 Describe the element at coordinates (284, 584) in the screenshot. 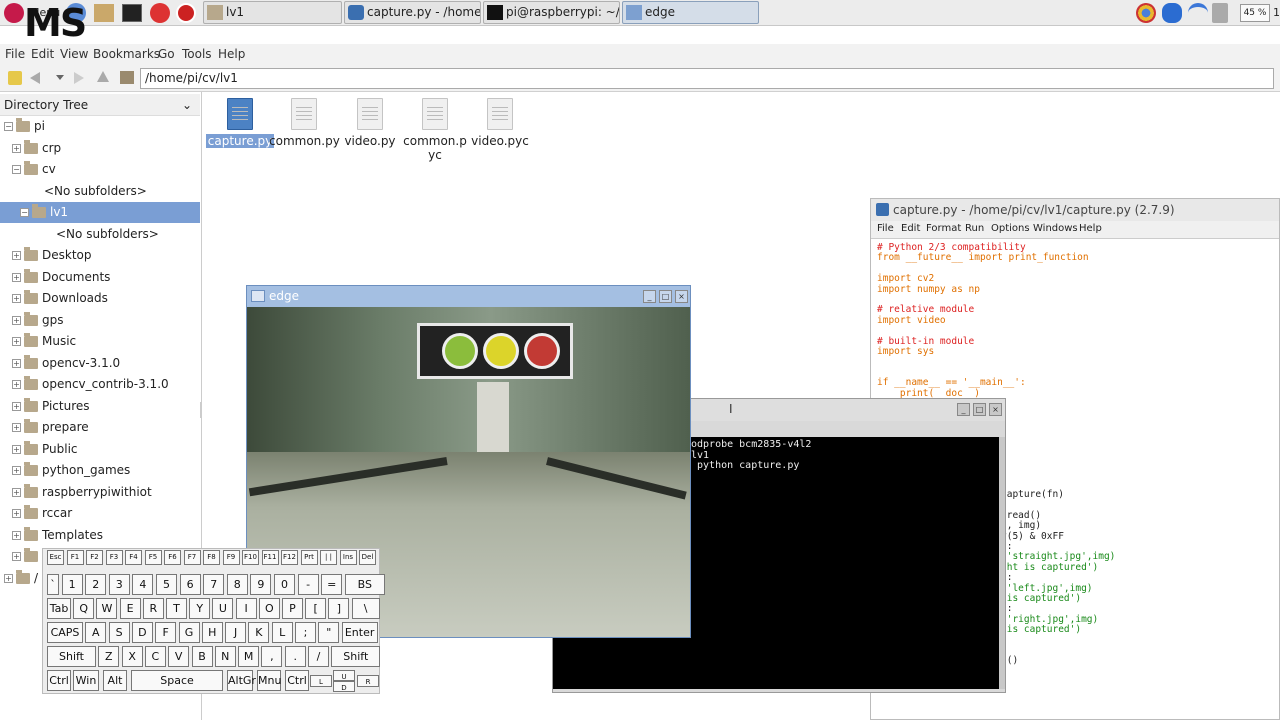

I see `key: 0` at that location.